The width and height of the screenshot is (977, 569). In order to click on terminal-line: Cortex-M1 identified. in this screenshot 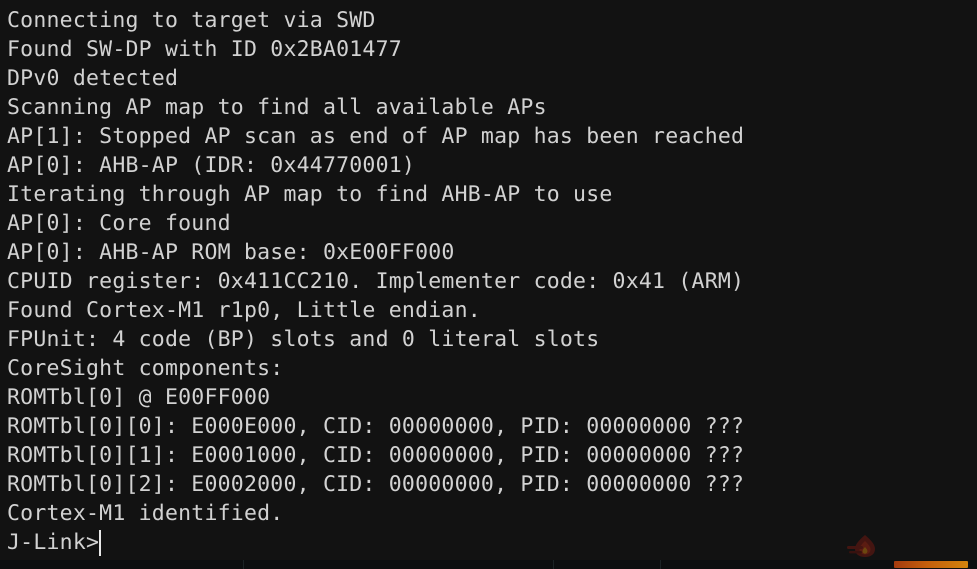, I will do `click(145, 513)`.